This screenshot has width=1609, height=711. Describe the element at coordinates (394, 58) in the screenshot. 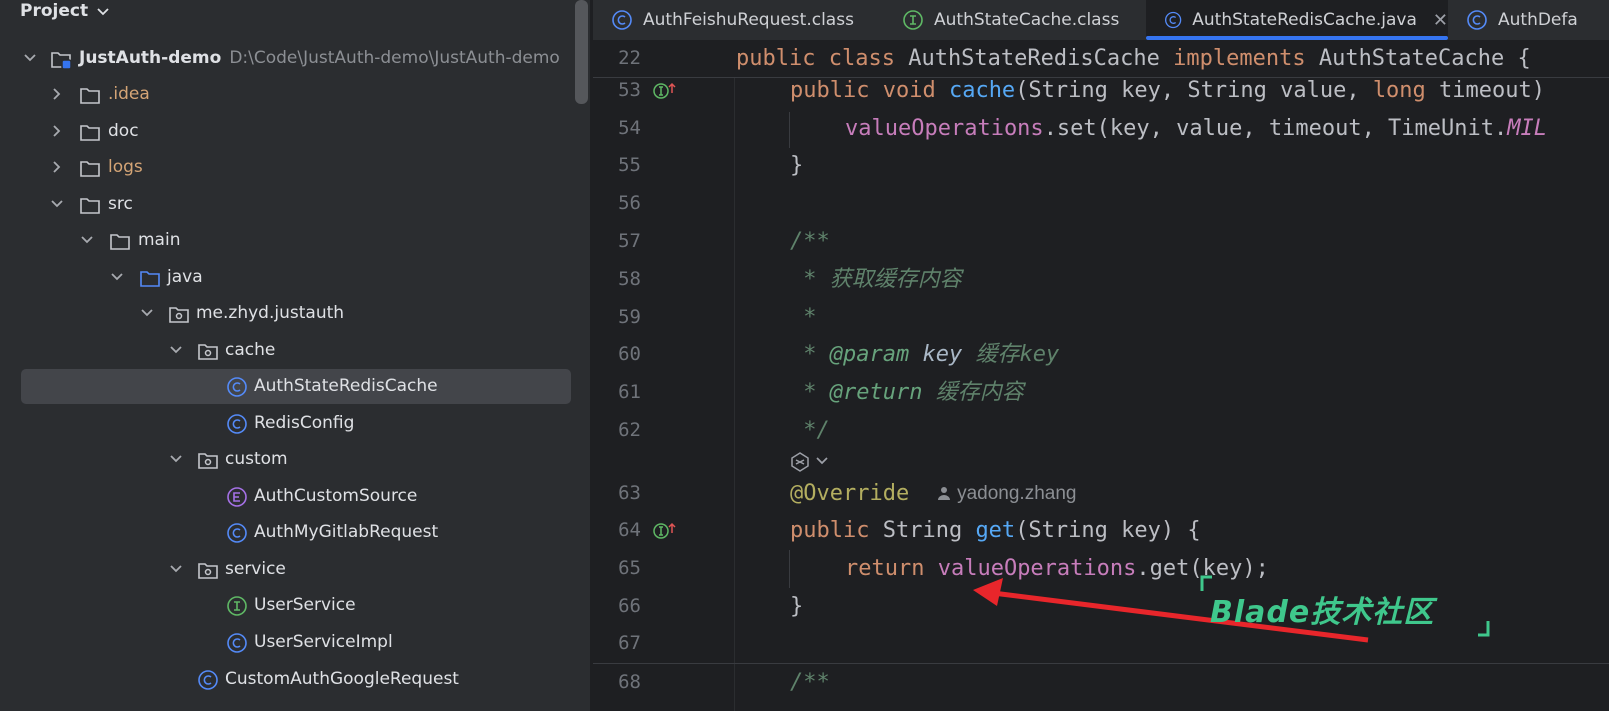

I see `root-module-path: D:\Code\JustAuth-demo\JustAuth-demo` at that location.